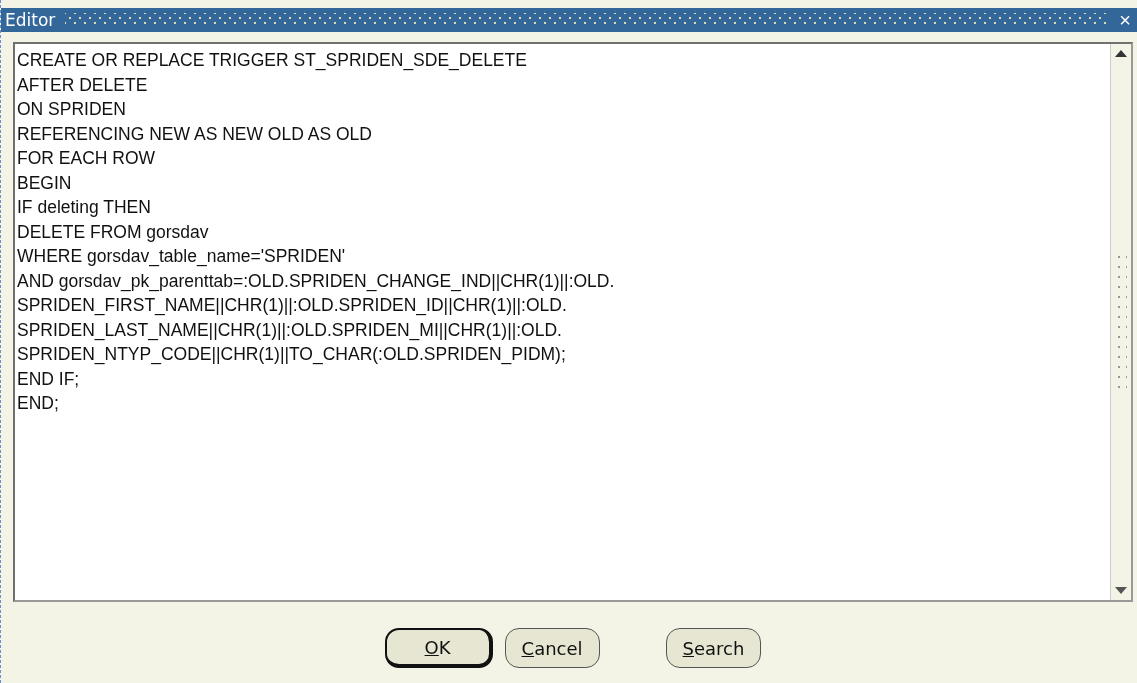 The height and width of the screenshot is (683, 1137). Describe the element at coordinates (552, 648) in the screenshot. I see `dialog-button: Cancel` at that location.